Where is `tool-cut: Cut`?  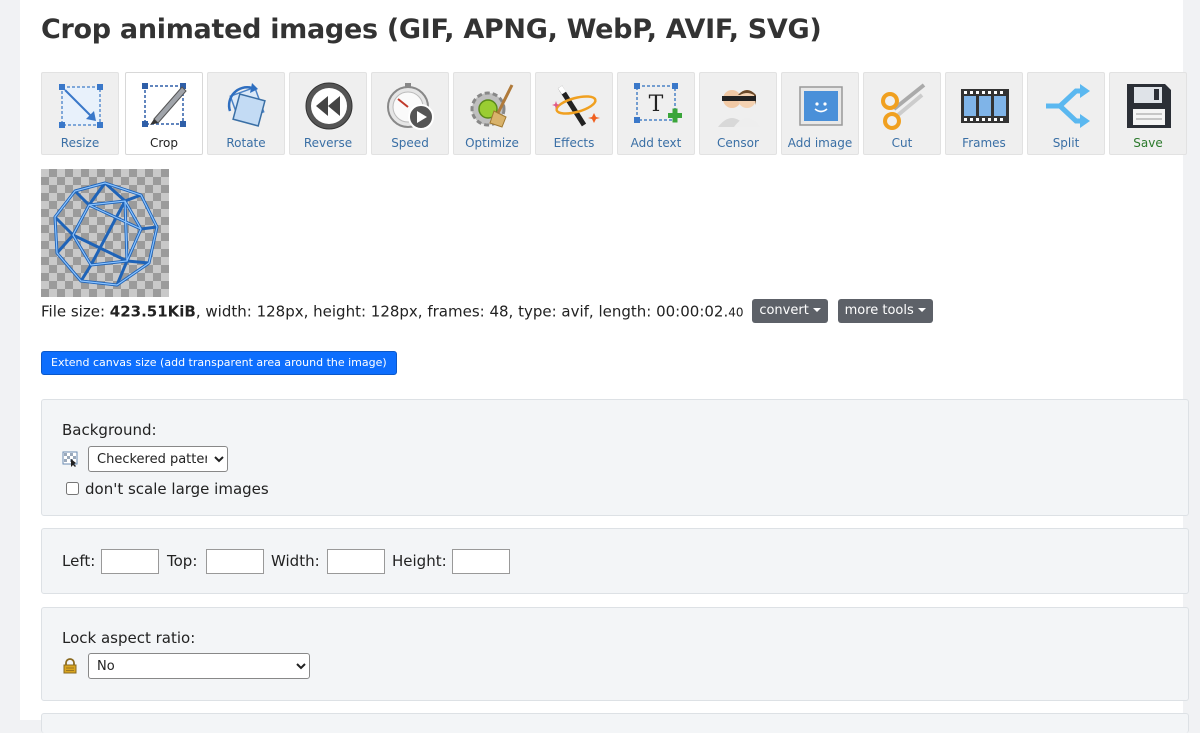
tool-cut: Cut is located at coordinates (902, 113).